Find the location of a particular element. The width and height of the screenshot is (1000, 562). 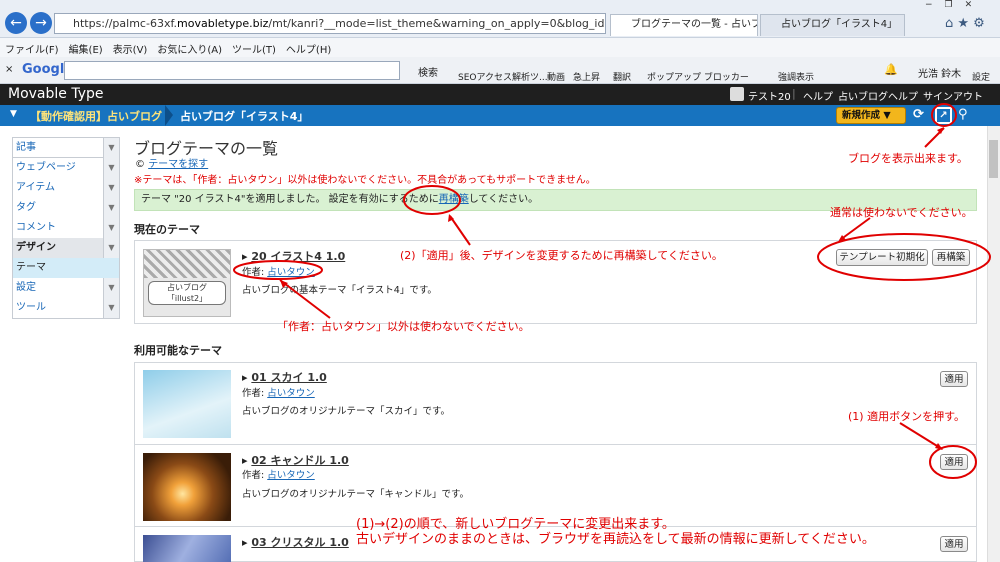

annotation-dont-use: 通常は使わないでください。 is located at coordinates (901, 212).